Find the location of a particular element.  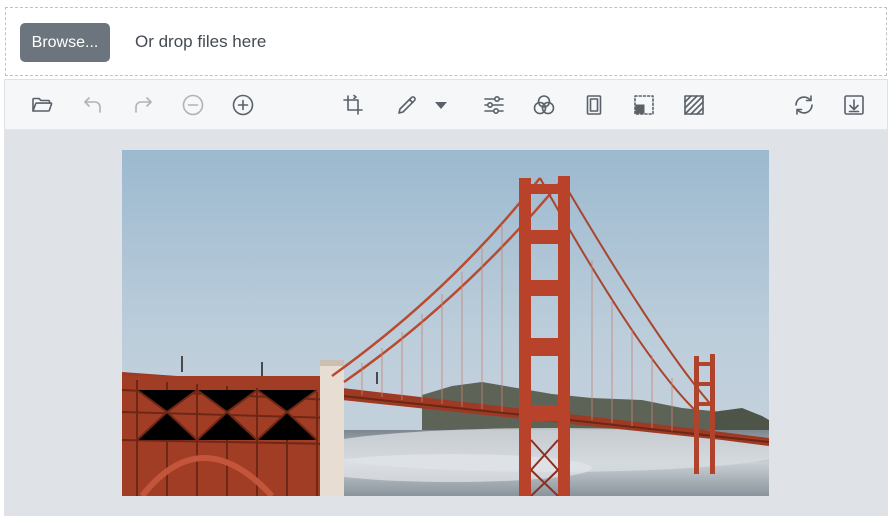

caret-down-icon is located at coordinates (441, 105).